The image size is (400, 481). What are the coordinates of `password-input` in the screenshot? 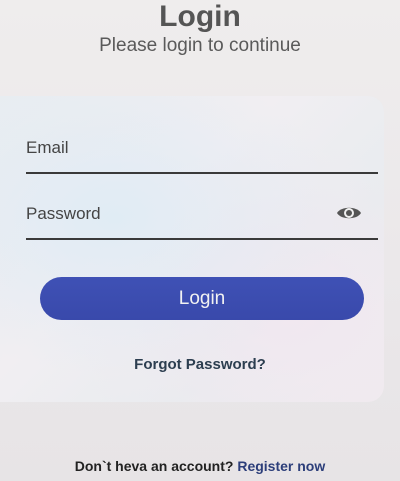 It's located at (186, 217).